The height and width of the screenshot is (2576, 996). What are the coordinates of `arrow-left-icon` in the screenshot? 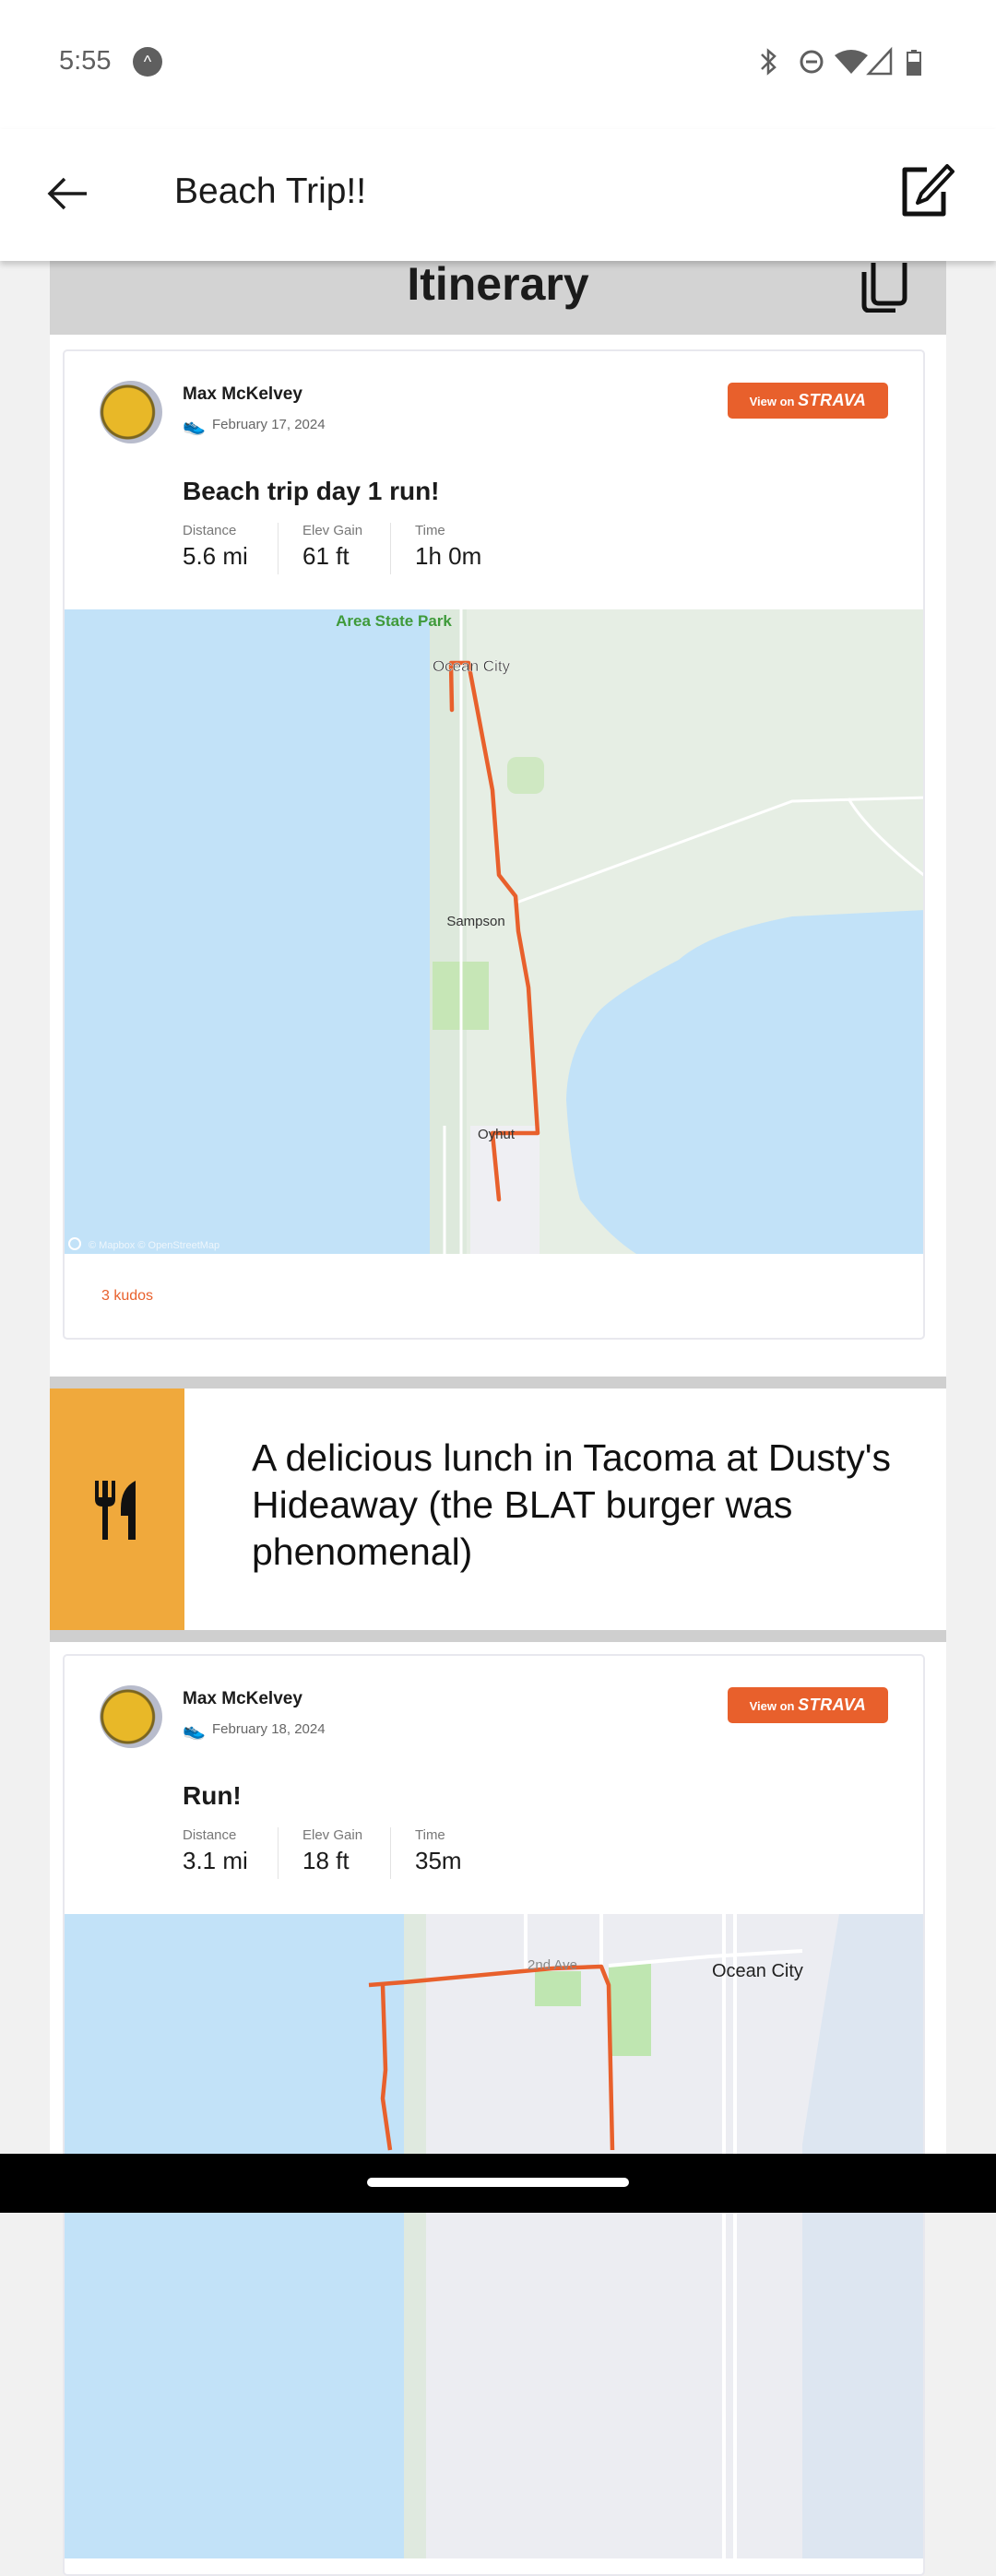 It's located at (67, 194).